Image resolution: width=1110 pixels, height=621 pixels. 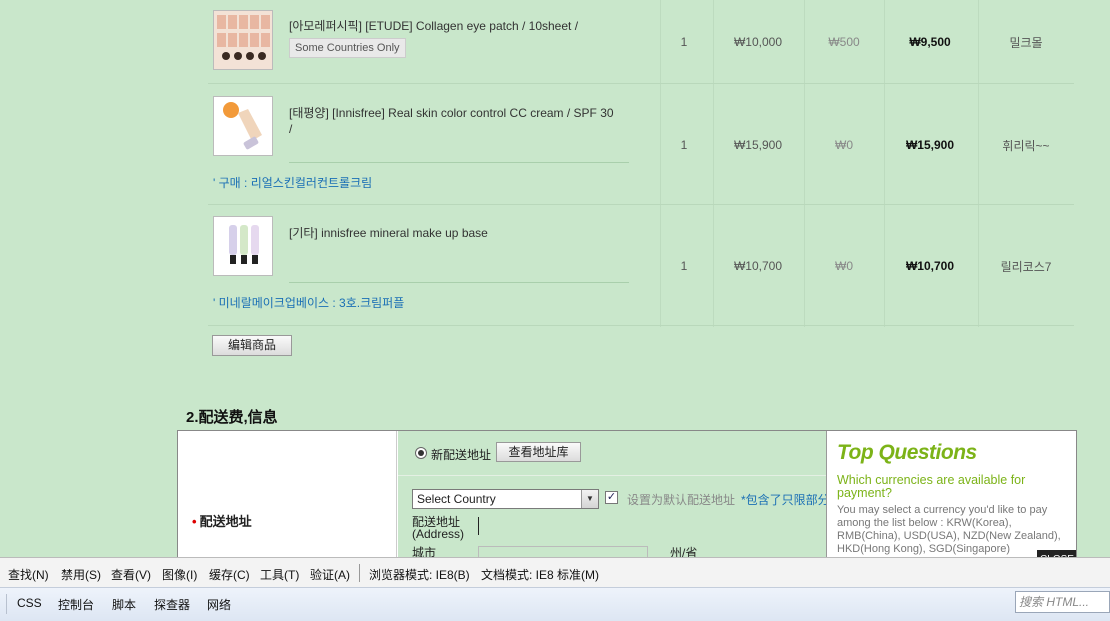 I want to click on shipping-address-label-text: 配送地址, so click(x=225, y=521).